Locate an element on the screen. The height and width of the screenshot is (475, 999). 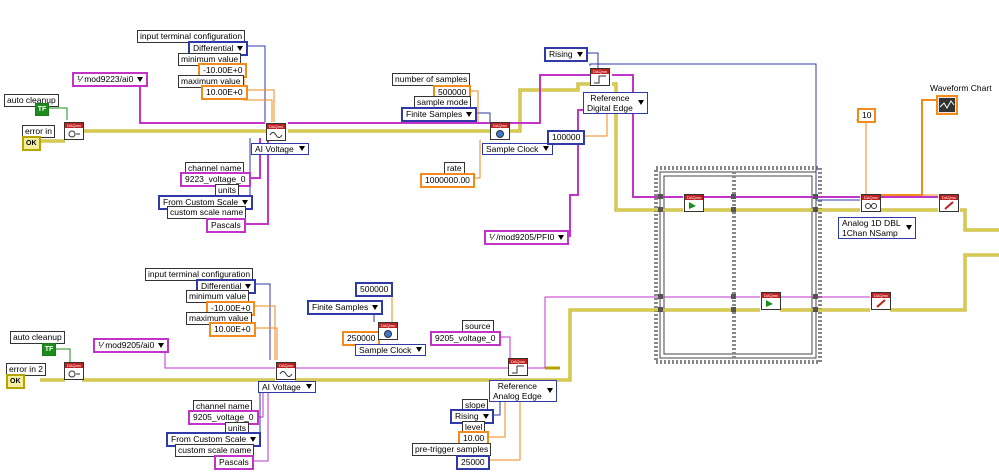
auto-cleanup-constant-2: TF is located at coordinates (49, 349).